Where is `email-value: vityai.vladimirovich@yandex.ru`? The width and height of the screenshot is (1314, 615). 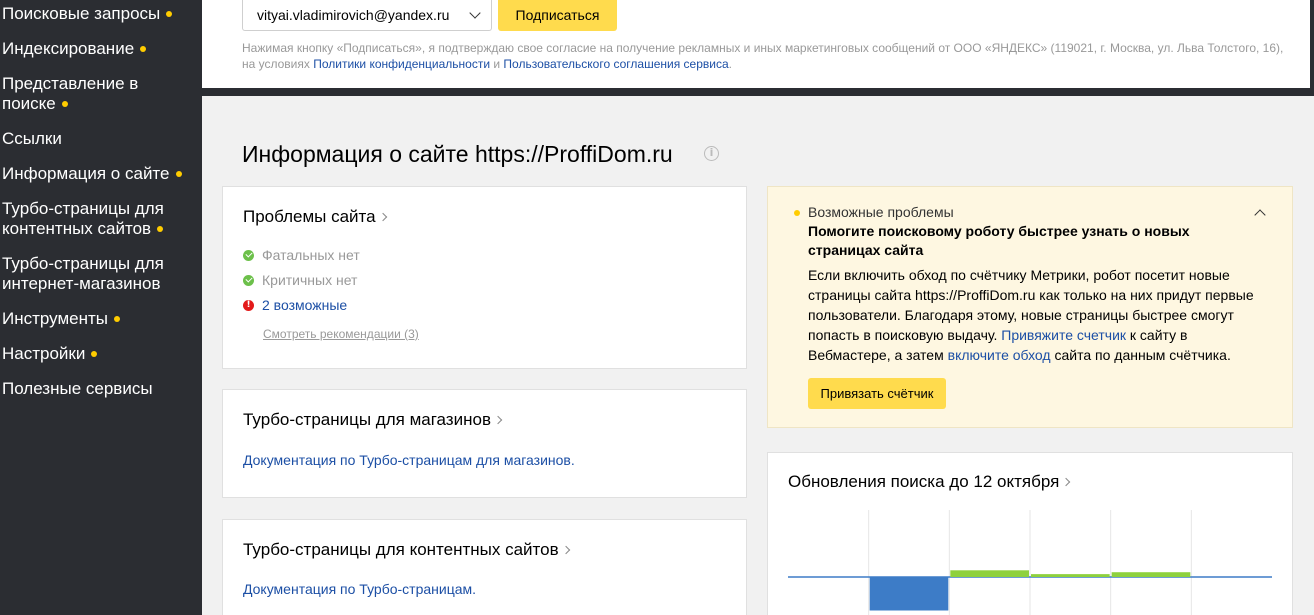
email-value: vityai.vladimirovich@yandex.ru is located at coordinates (353, 15).